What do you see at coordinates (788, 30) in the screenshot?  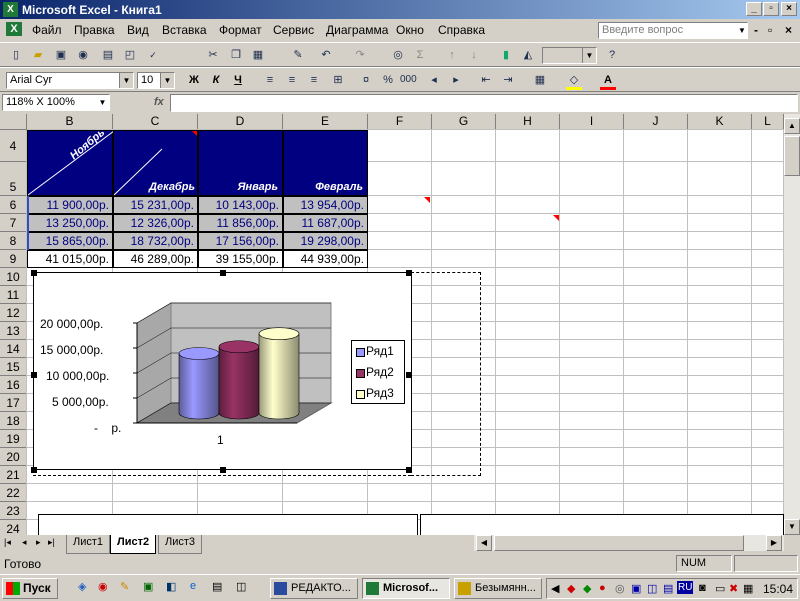 I see `doc-close-button: ×` at bounding box center [788, 30].